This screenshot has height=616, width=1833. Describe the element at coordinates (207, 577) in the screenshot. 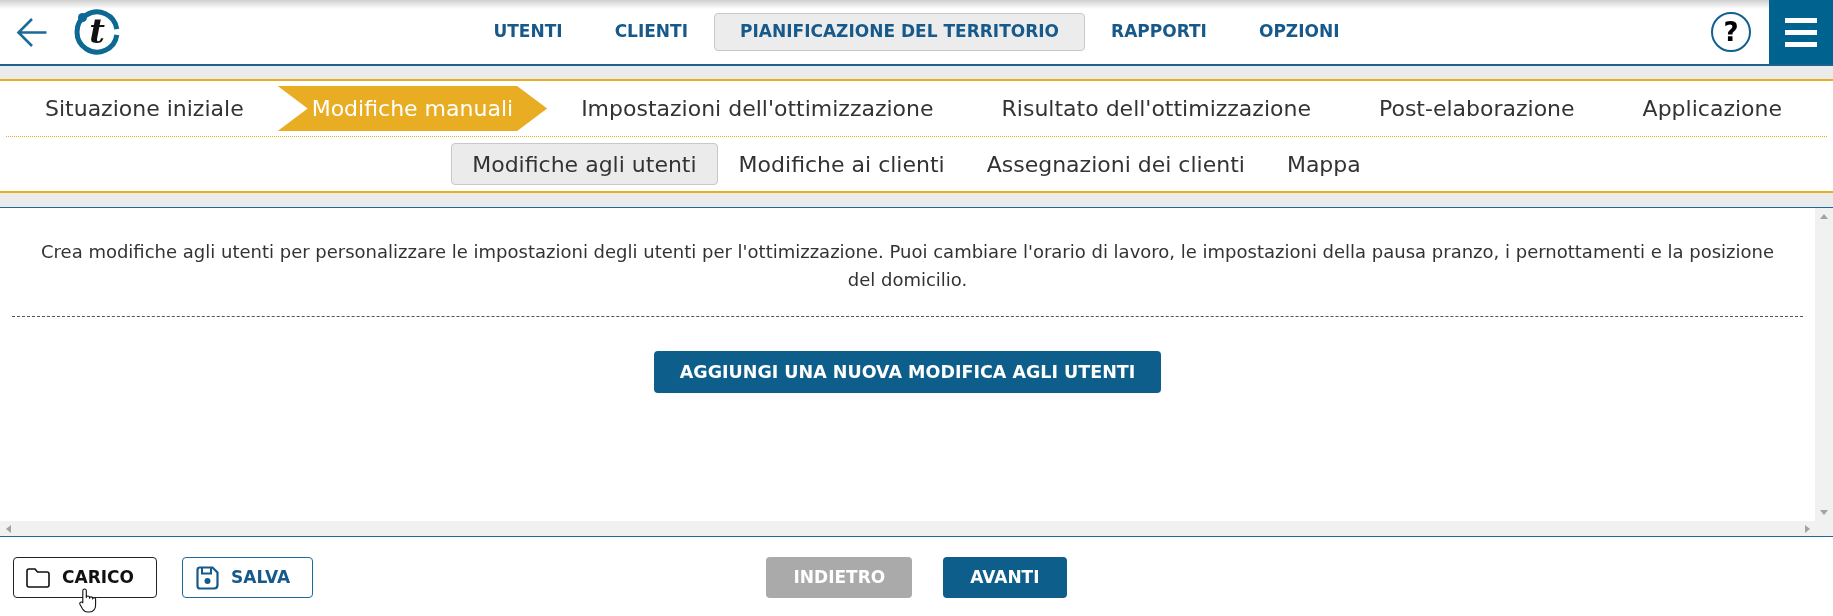

I see `save-icon` at that location.